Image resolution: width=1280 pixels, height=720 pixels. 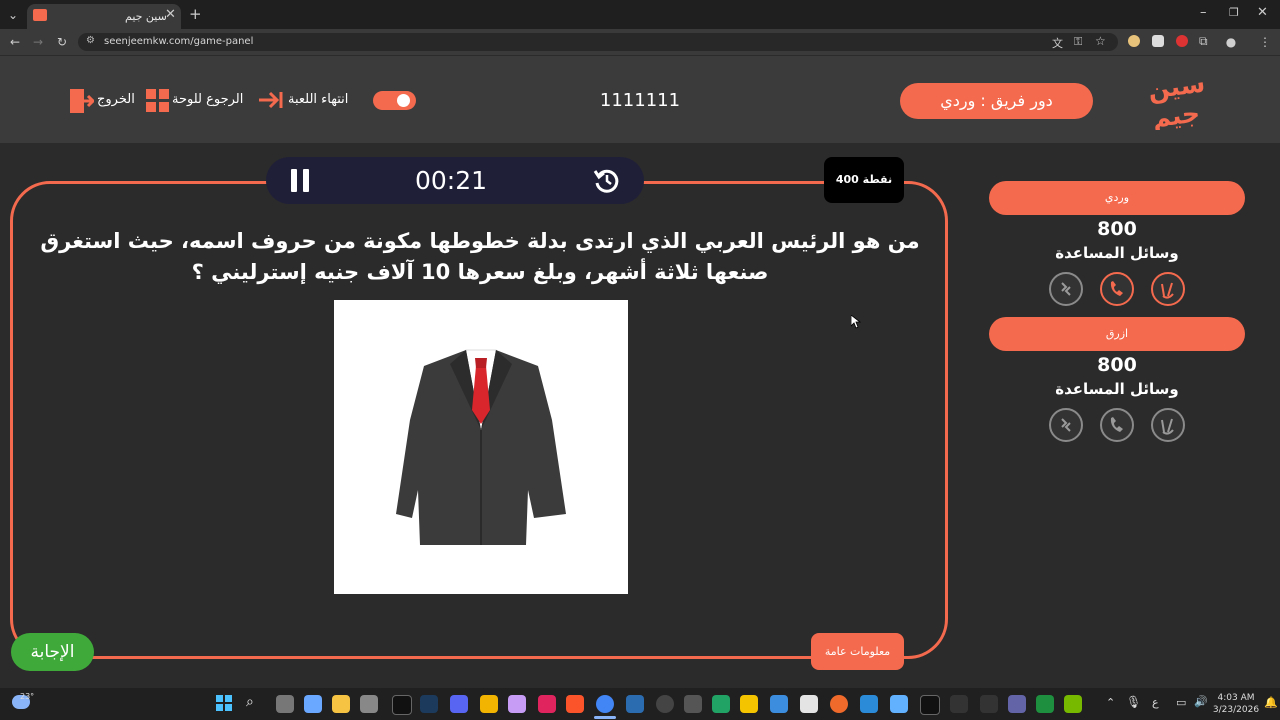 I want to click on end-game-label: انتهاء اللعبة, so click(x=318, y=99).